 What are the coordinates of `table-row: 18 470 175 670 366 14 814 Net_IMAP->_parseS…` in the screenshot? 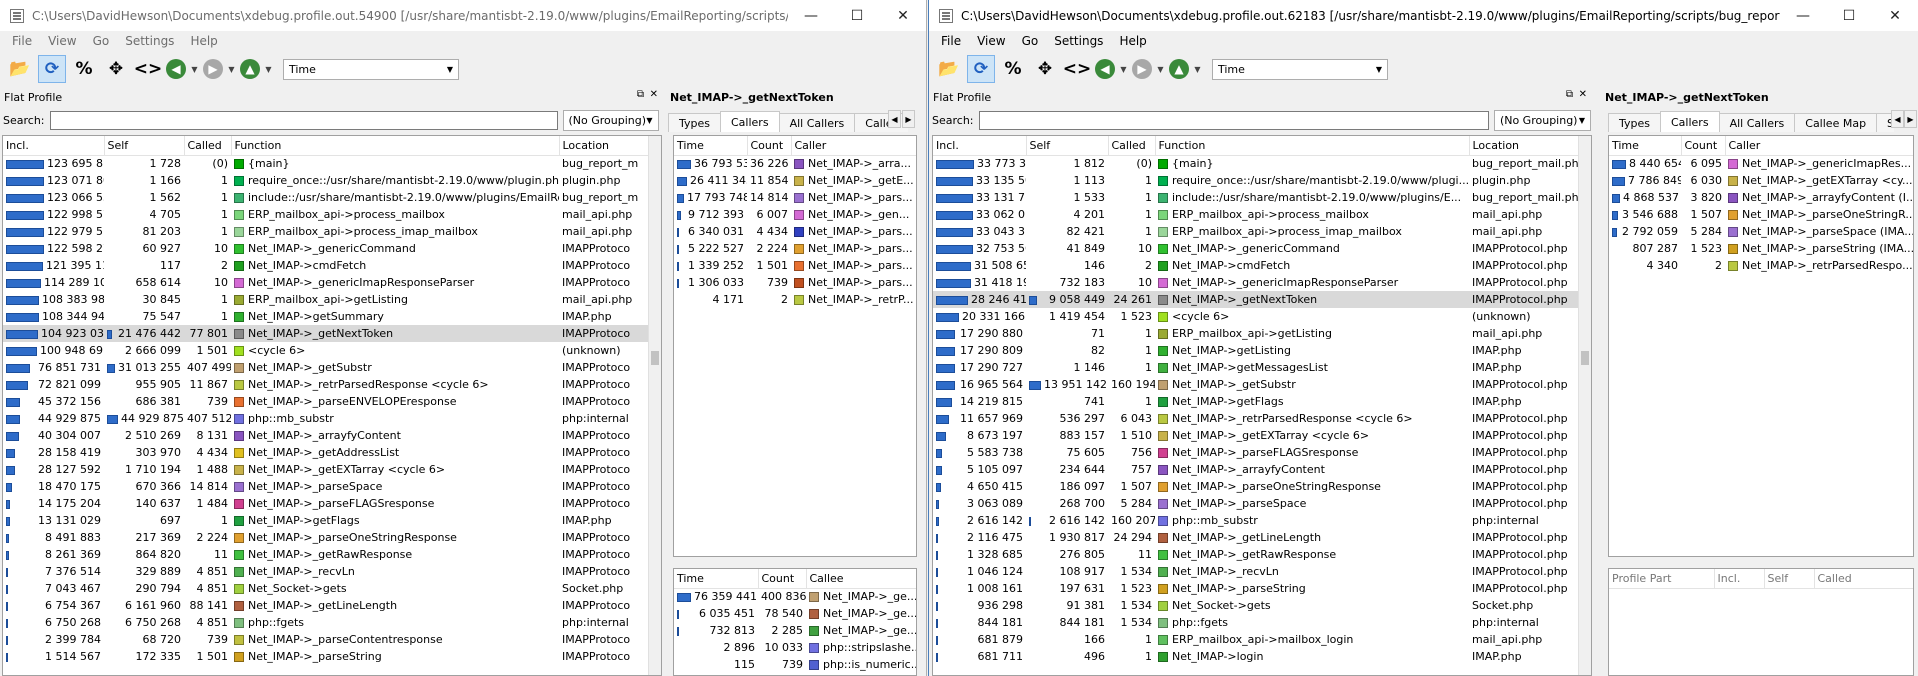 It's located at (326, 486).